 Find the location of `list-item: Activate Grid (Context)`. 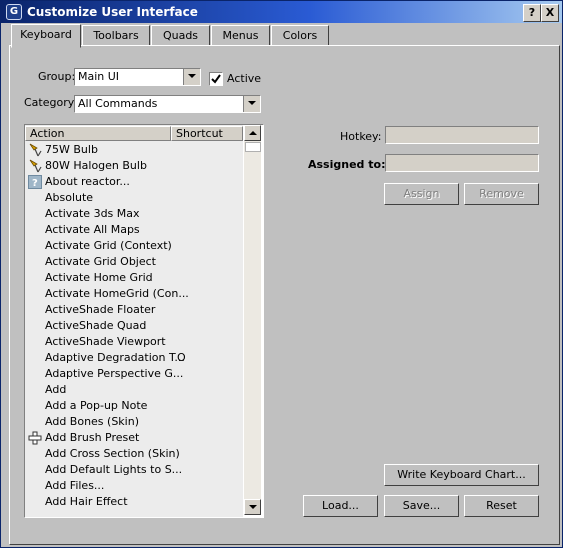

list-item: Activate Grid (Context) is located at coordinates (134, 246).